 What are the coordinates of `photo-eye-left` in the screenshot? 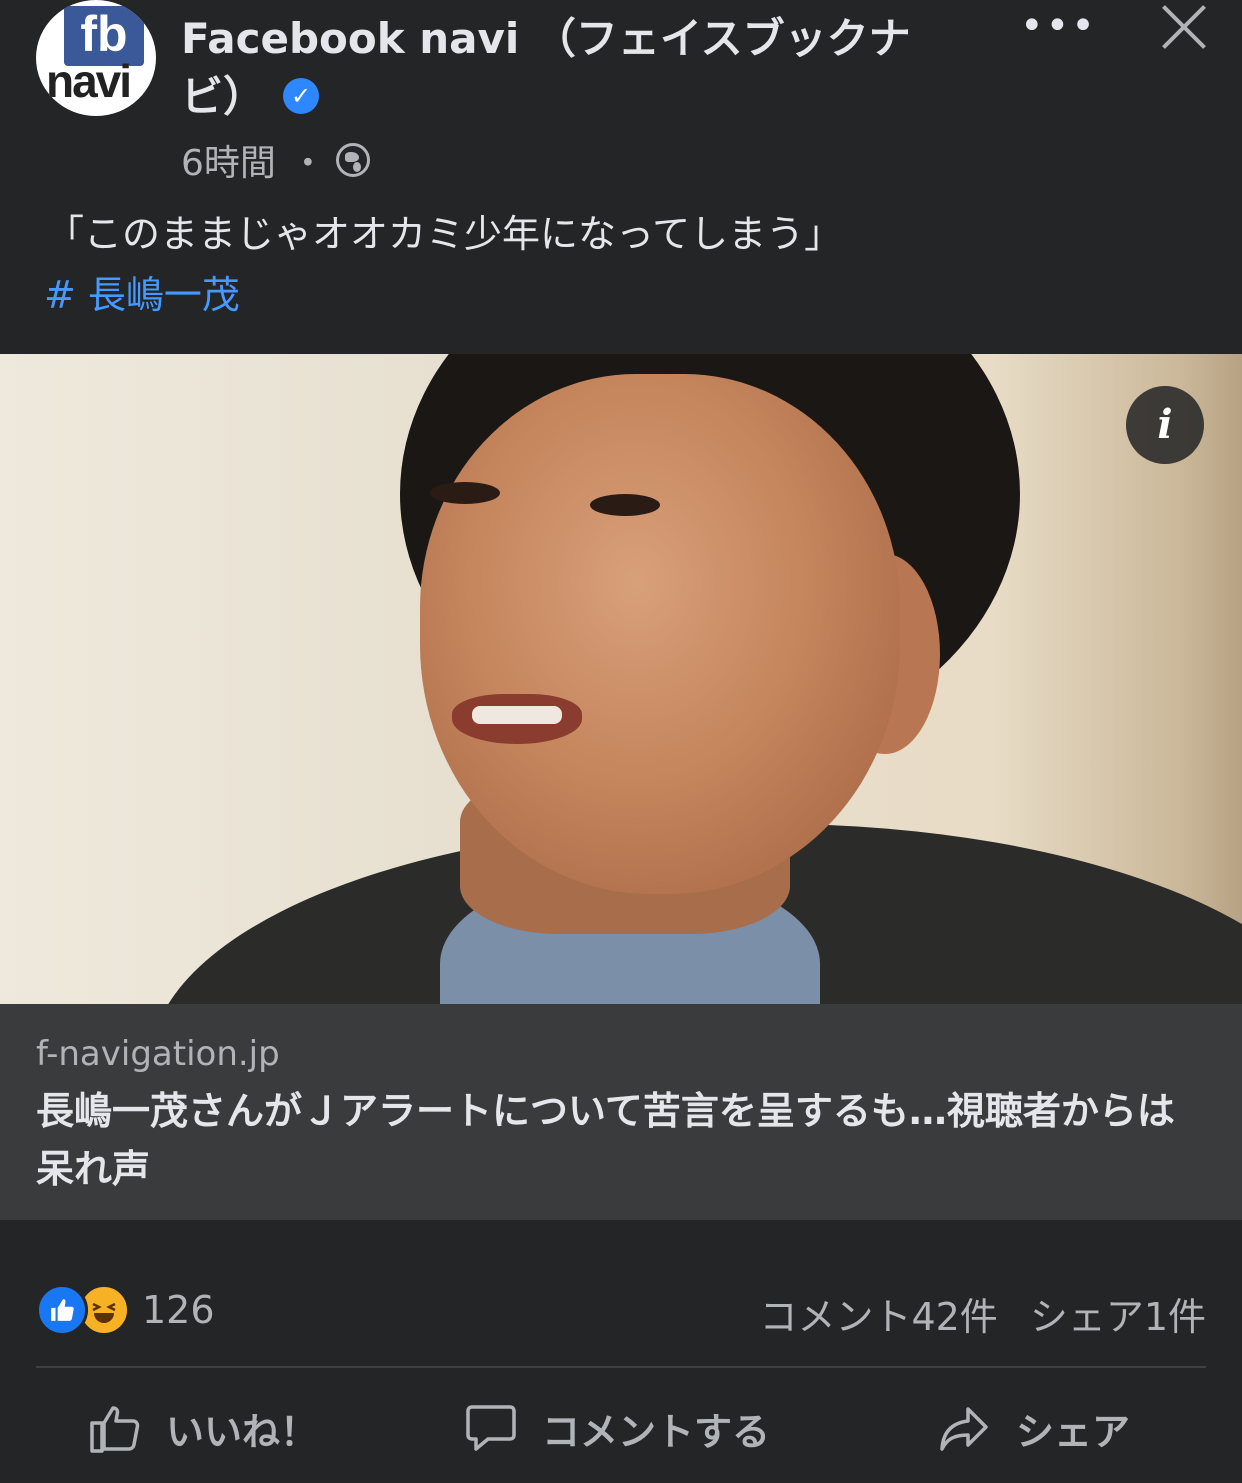 It's located at (465, 493).